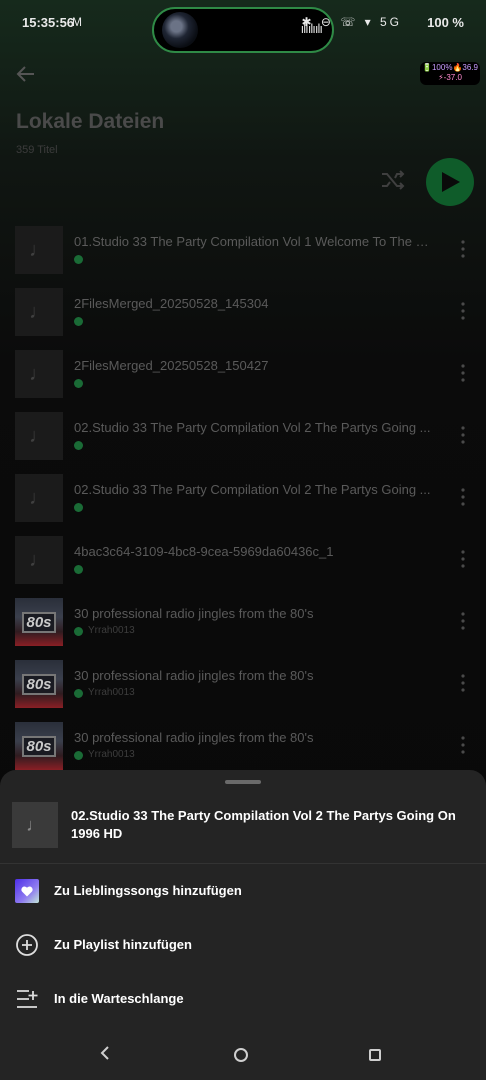 The image size is (486, 1080). I want to click on status-time: 15:35:56, so click(48, 22).